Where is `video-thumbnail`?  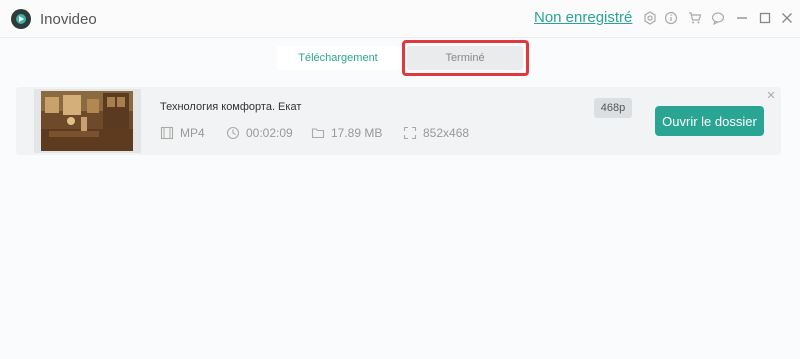
video-thumbnail is located at coordinates (87, 121).